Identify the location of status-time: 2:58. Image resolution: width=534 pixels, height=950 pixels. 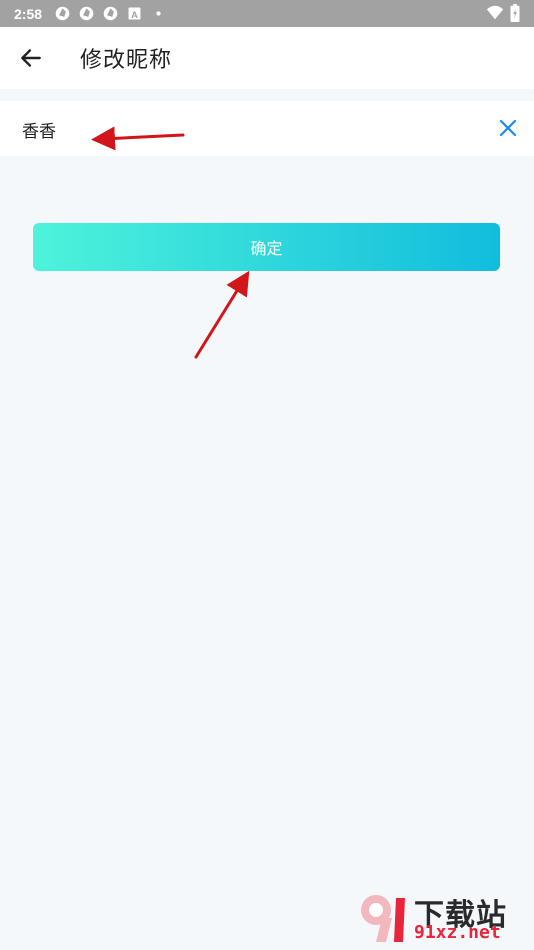
(28, 13).